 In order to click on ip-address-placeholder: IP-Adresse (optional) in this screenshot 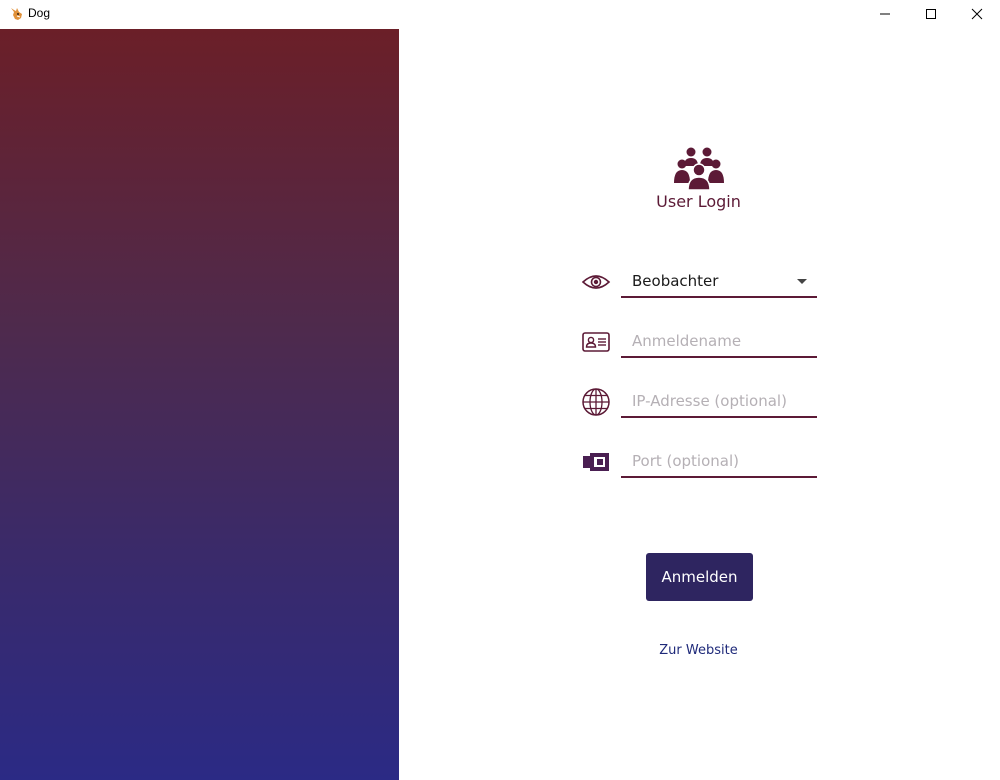, I will do `click(709, 401)`.